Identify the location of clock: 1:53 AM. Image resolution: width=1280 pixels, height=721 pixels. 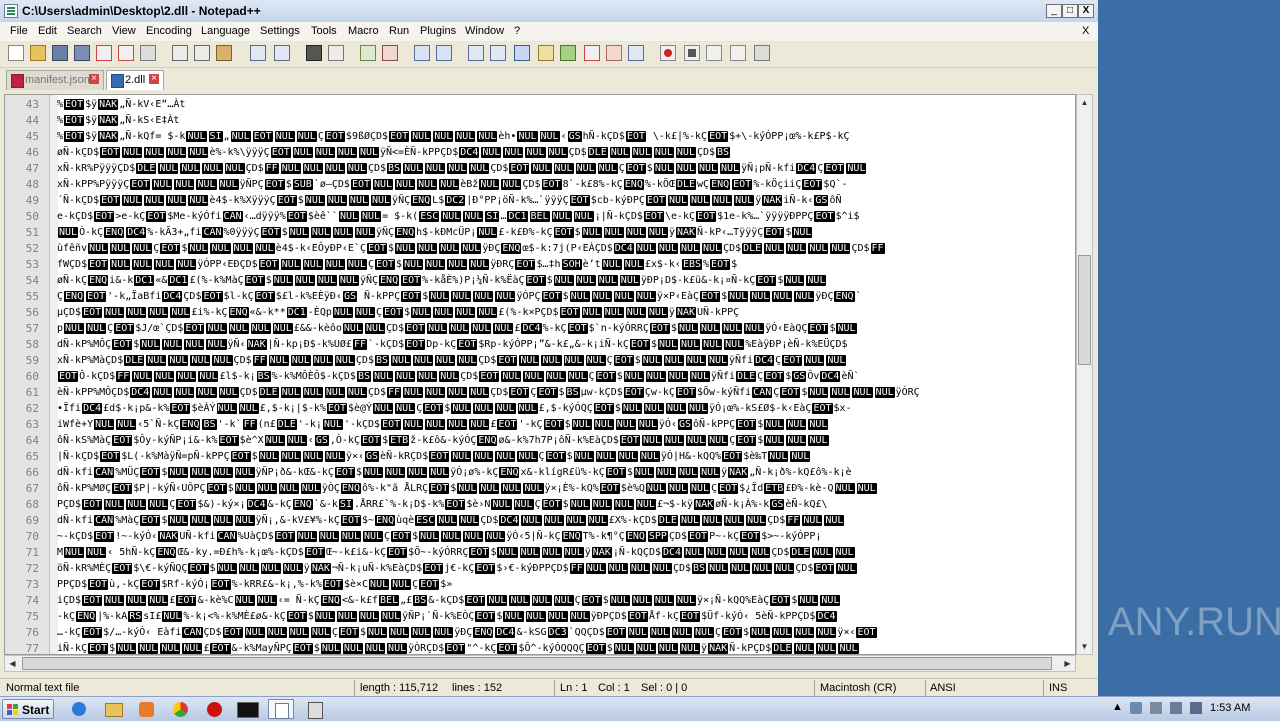
(1230, 708).